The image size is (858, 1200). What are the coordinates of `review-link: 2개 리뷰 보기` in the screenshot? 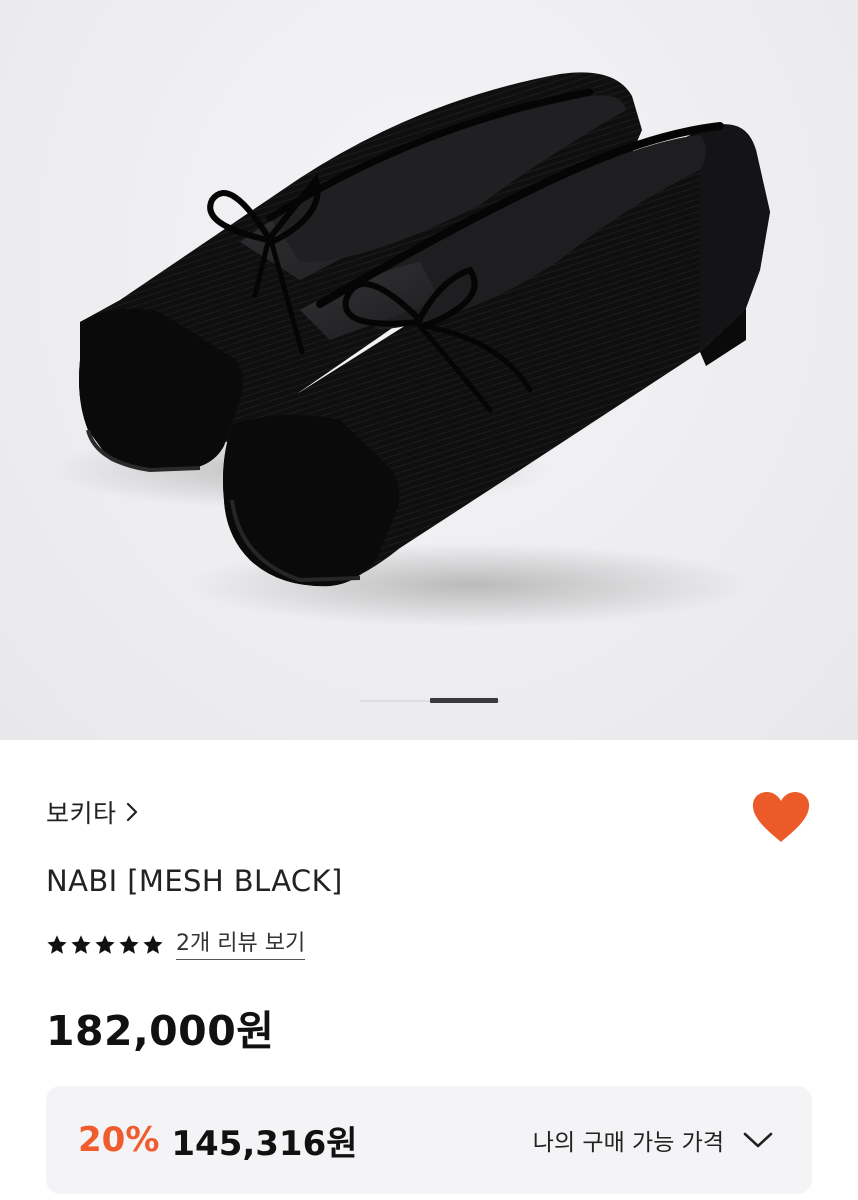 It's located at (241, 945).